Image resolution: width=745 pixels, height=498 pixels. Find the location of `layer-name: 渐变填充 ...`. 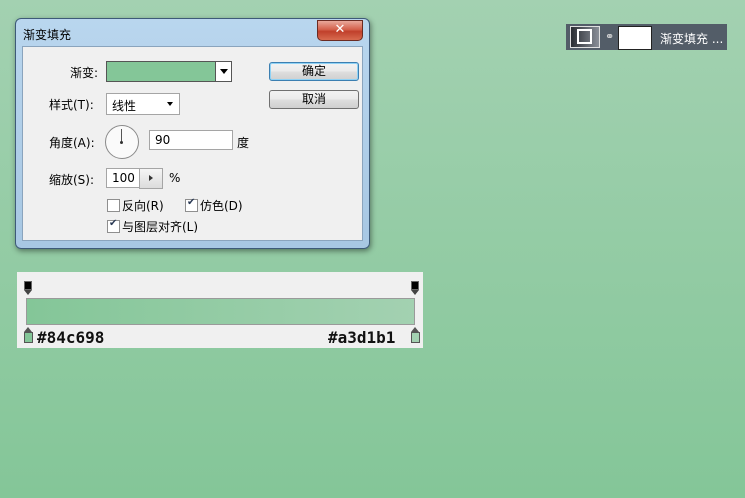

layer-name: 渐变填充 ... is located at coordinates (692, 39).